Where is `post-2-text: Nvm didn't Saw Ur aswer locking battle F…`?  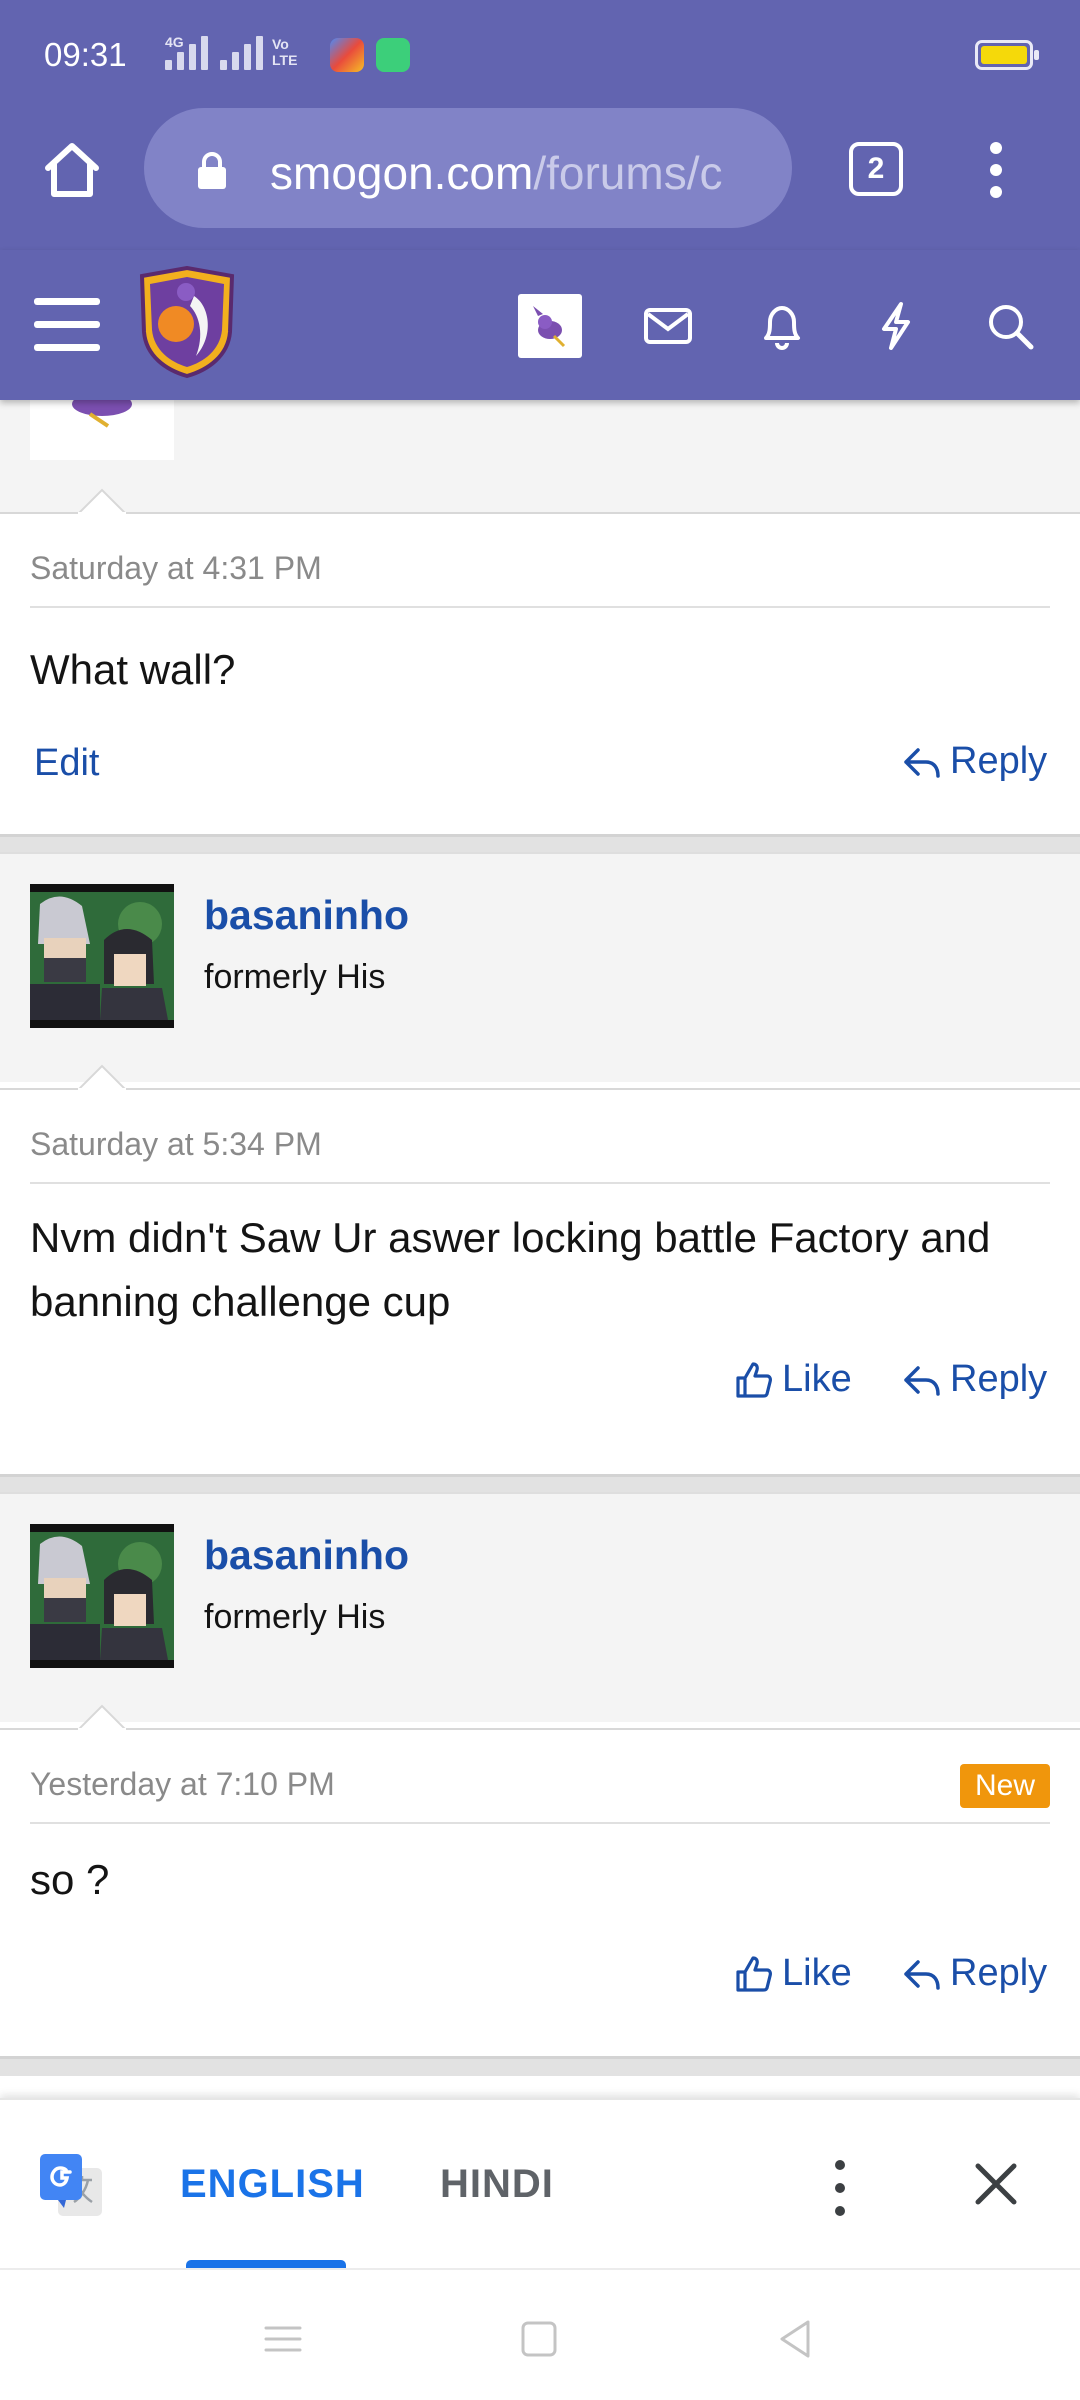
post-2-text: Nvm didn't Saw Ur aswer locking battle F… is located at coordinates (510, 1269).